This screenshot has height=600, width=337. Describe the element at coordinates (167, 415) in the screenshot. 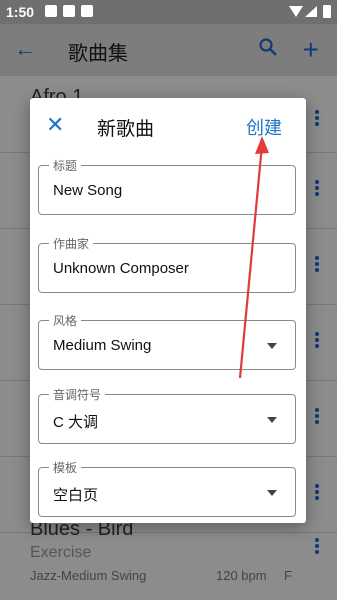

I see `key-signature-select: 音调符号 C 大调` at that location.